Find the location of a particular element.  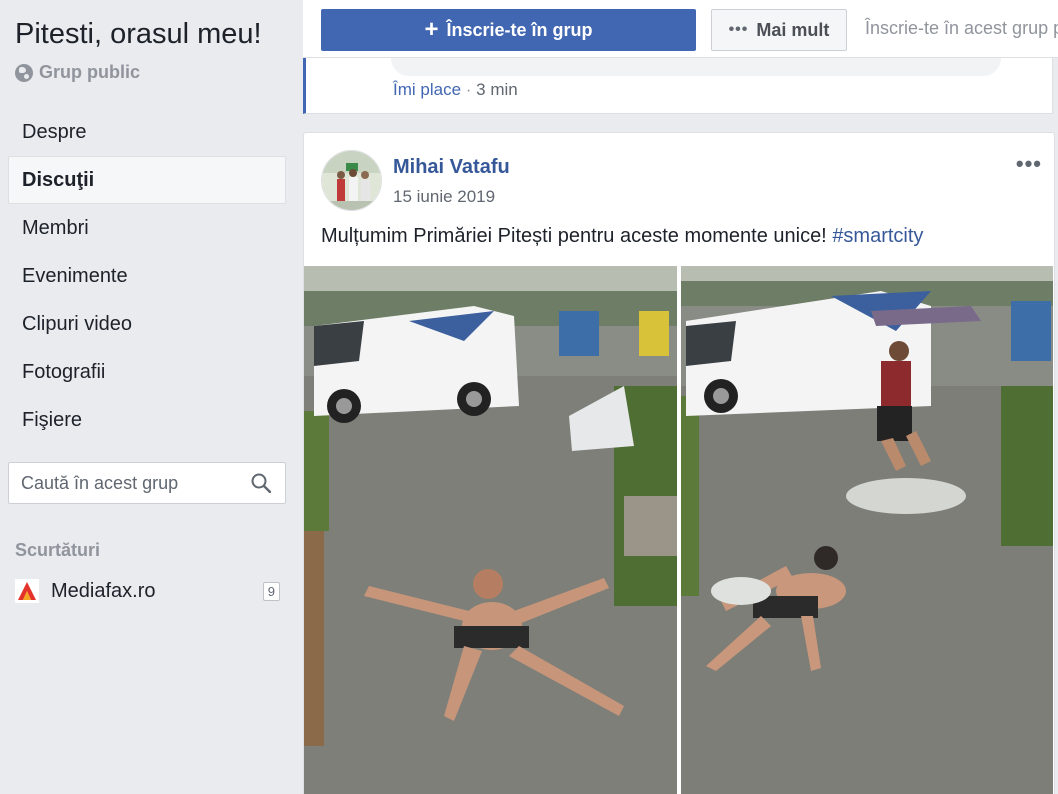

like-link: Îmi place is located at coordinates (427, 89).